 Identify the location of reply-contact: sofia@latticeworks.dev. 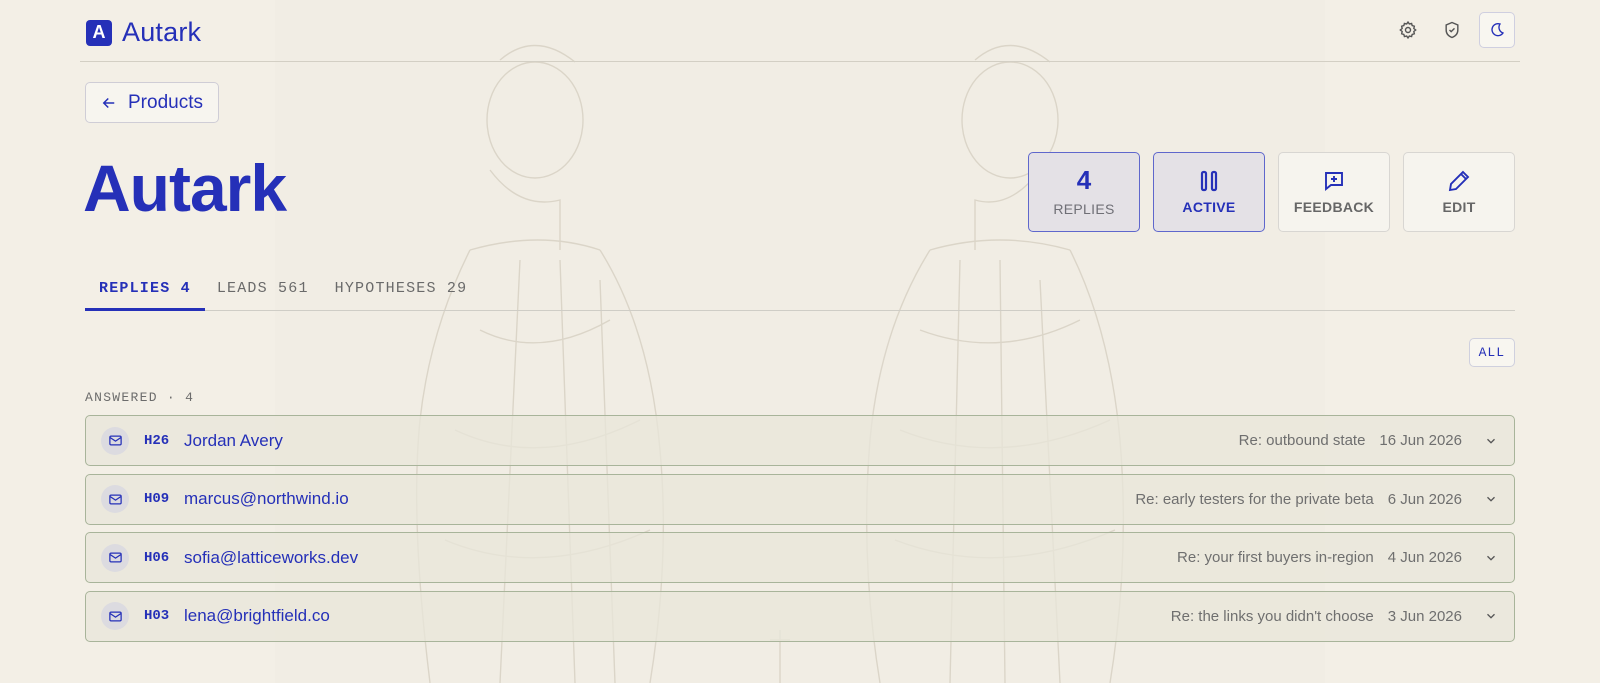
(271, 557).